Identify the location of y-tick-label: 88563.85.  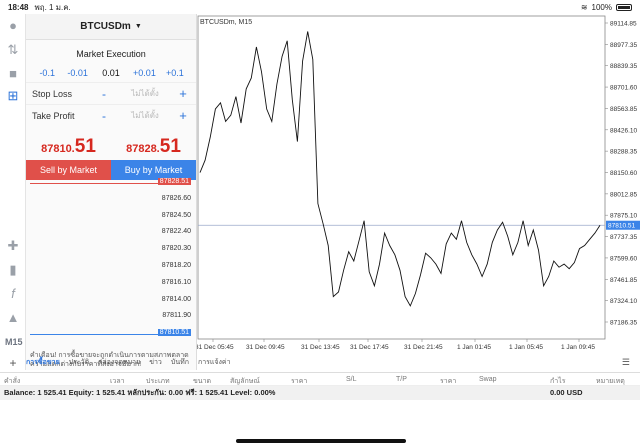
(623, 109).